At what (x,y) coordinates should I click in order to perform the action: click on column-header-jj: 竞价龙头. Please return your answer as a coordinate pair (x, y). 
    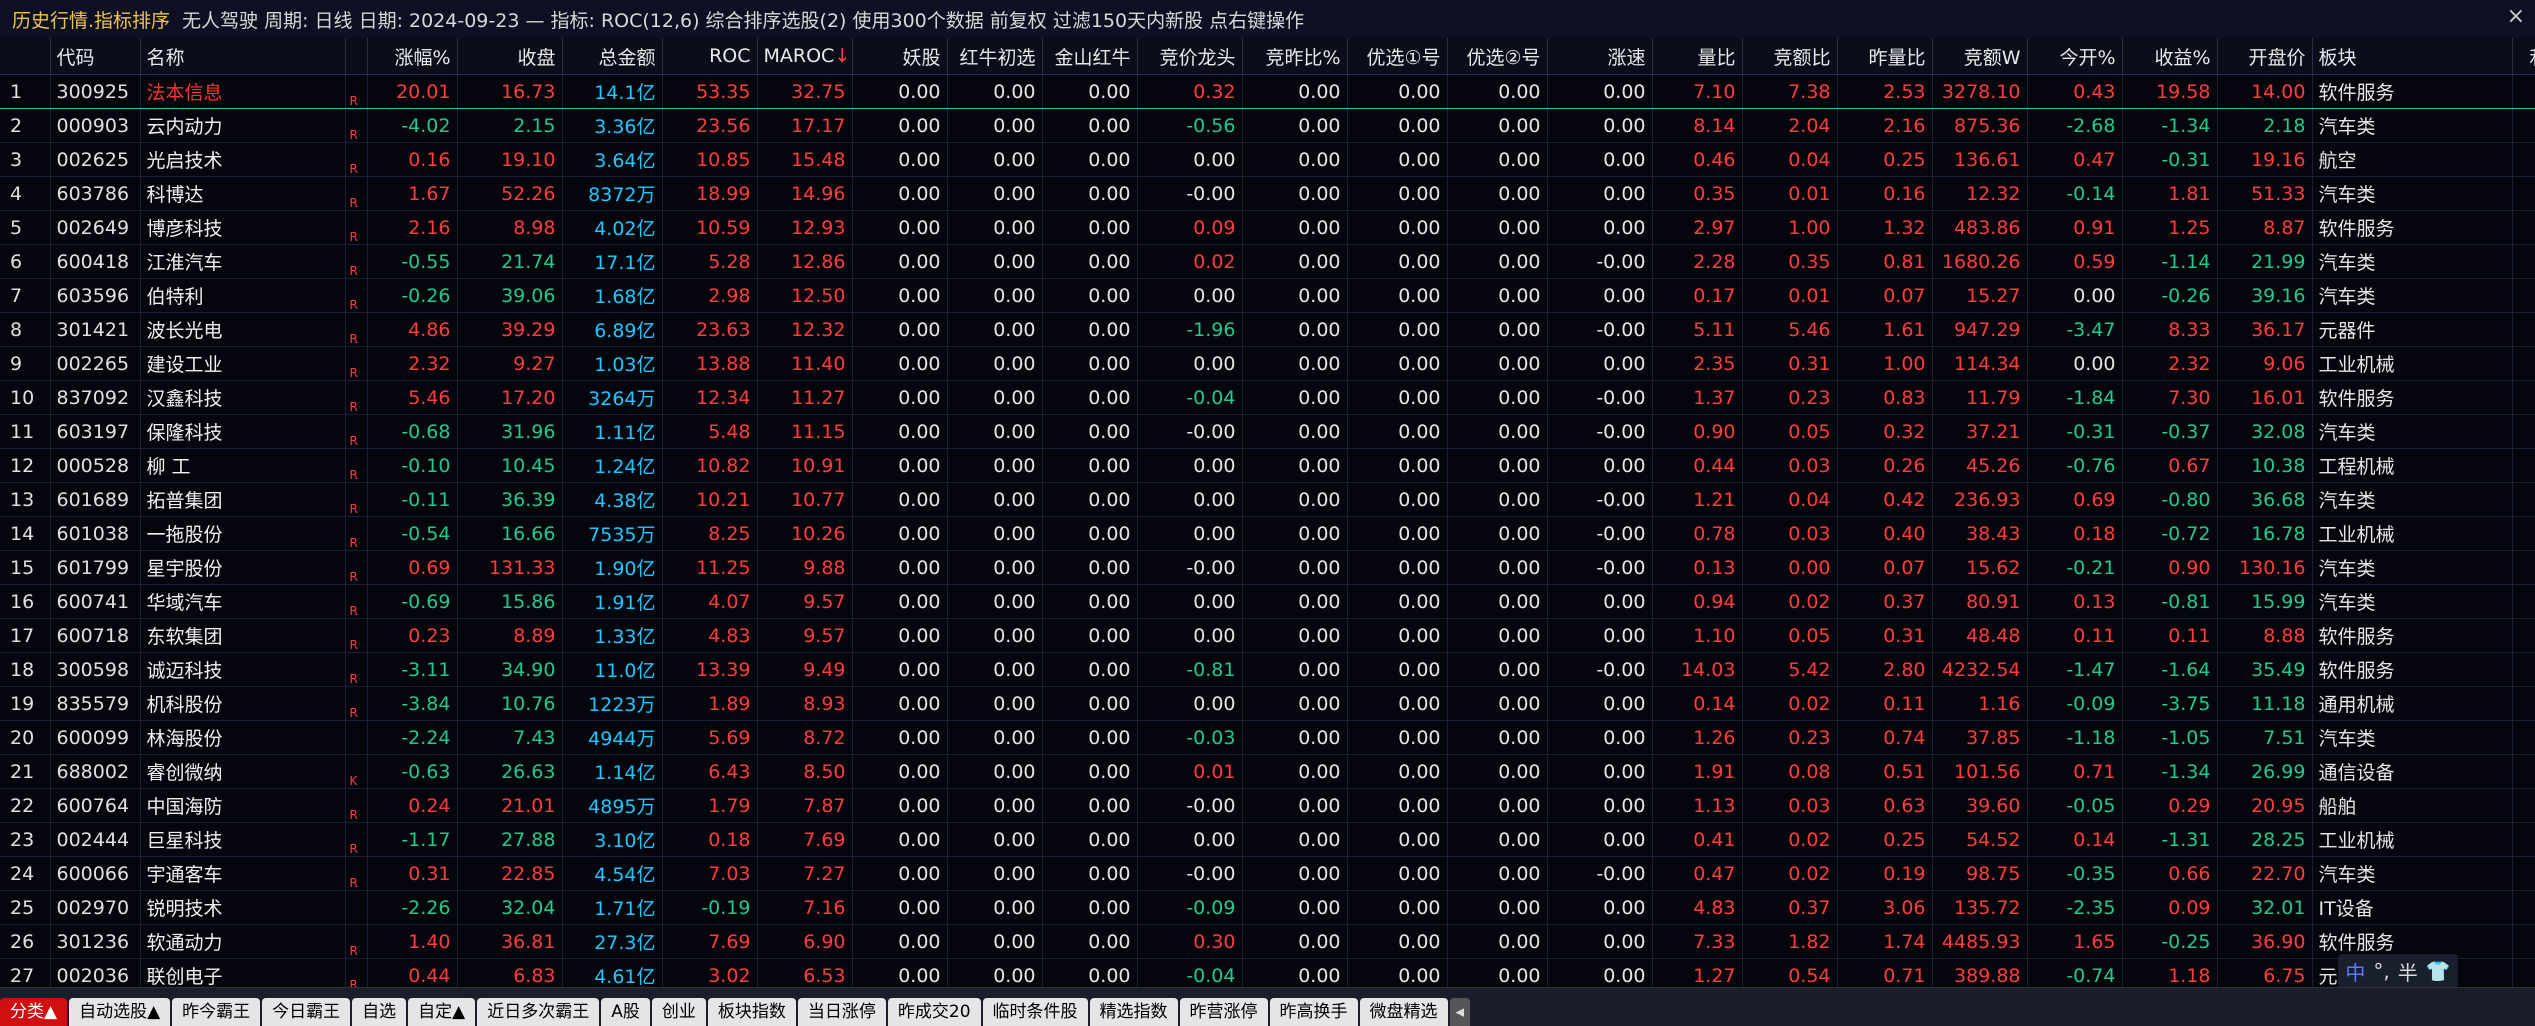
    Looking at the image, I should click on (1190, 56).